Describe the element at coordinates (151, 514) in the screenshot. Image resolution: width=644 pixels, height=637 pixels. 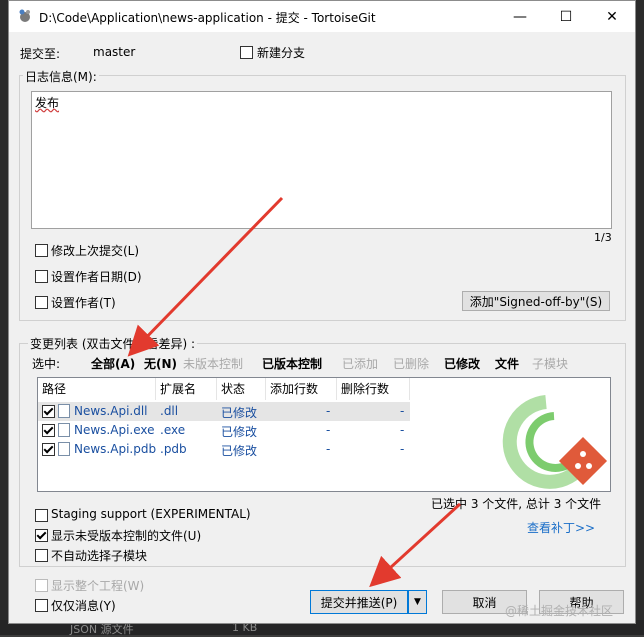
I see `staging-label: Staging support (EXPERIMENTAL)` at that location.